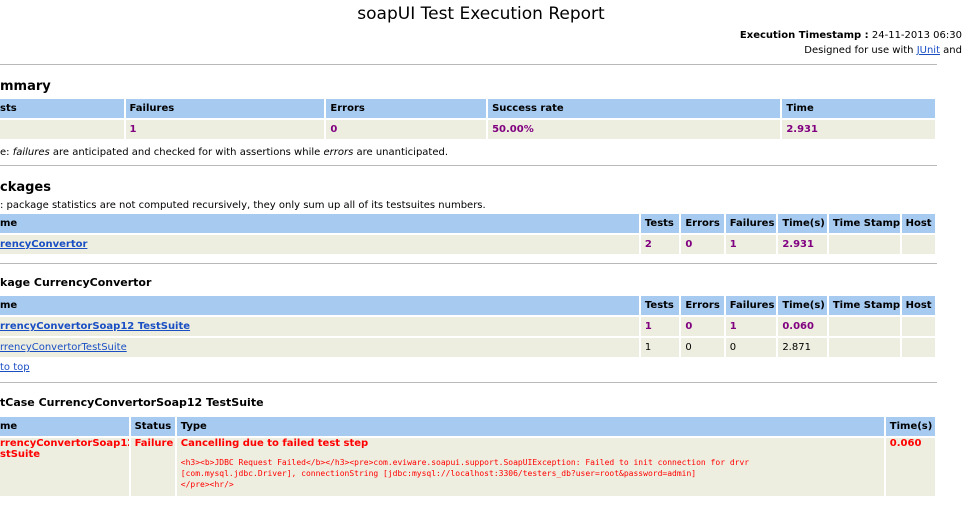 The width and height of the screenshot is (962, 505). I want to click on summary-header-row: sts Failures Errors Success rate Time, so click(467, 108).